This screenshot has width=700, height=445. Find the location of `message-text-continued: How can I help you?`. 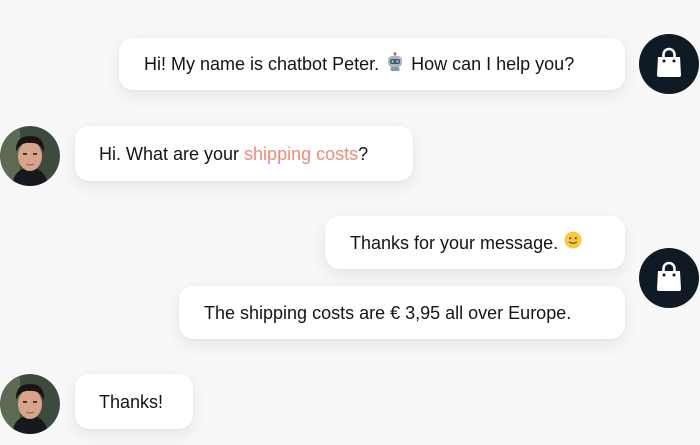

message-text-continued: How can I help you? is located at coordinates (493, 64).